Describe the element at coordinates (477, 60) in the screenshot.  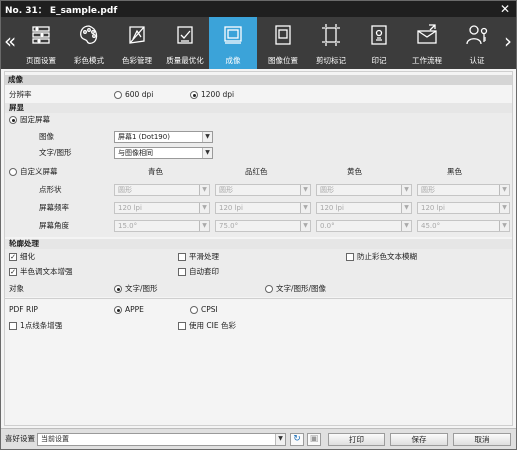
I see `tab-label: 认证` at that location.